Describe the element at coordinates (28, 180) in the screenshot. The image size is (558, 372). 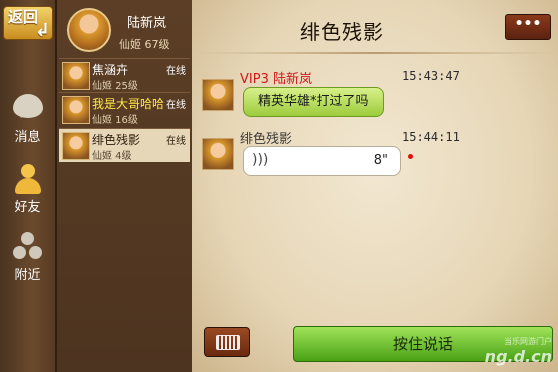
I see `person-icon` at that location.